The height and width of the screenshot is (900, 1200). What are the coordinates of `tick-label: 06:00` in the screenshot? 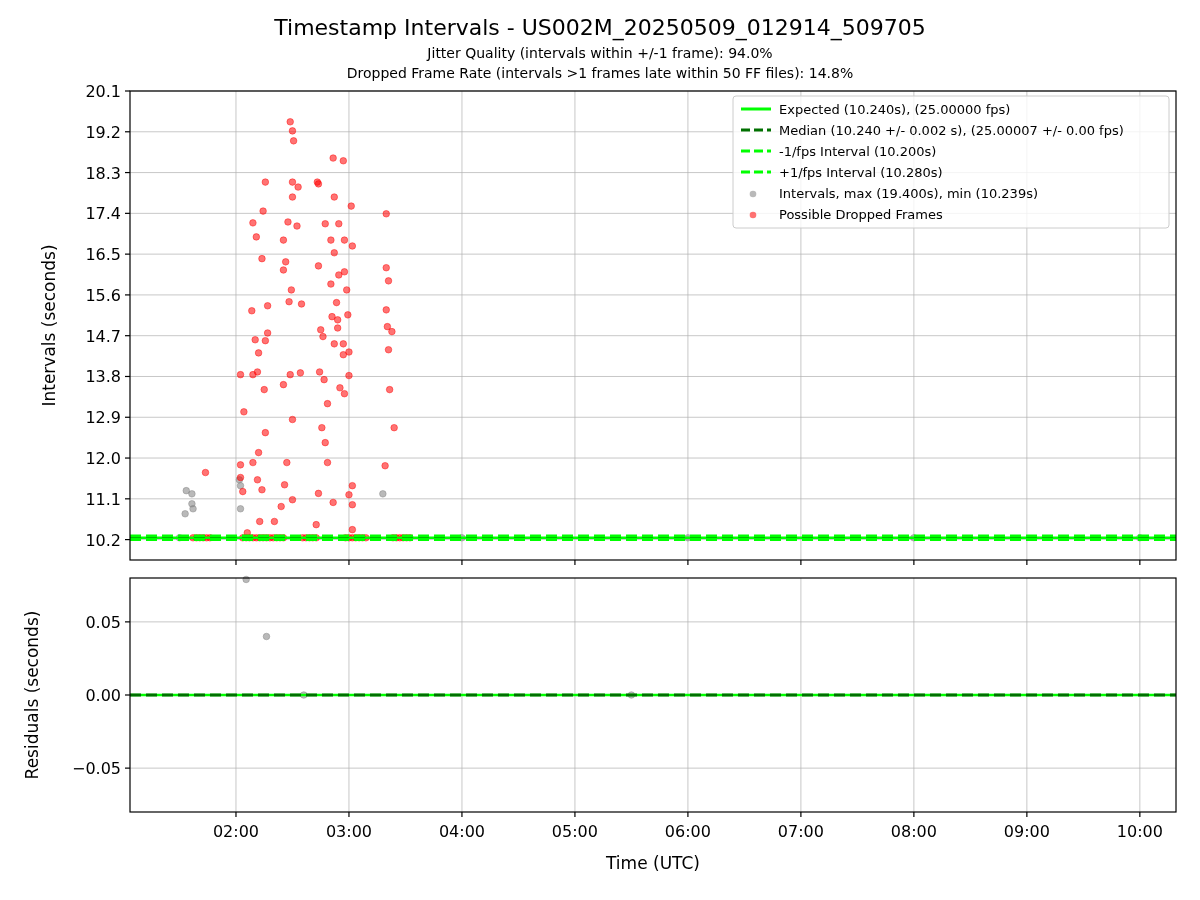 It's located at (687, 831).